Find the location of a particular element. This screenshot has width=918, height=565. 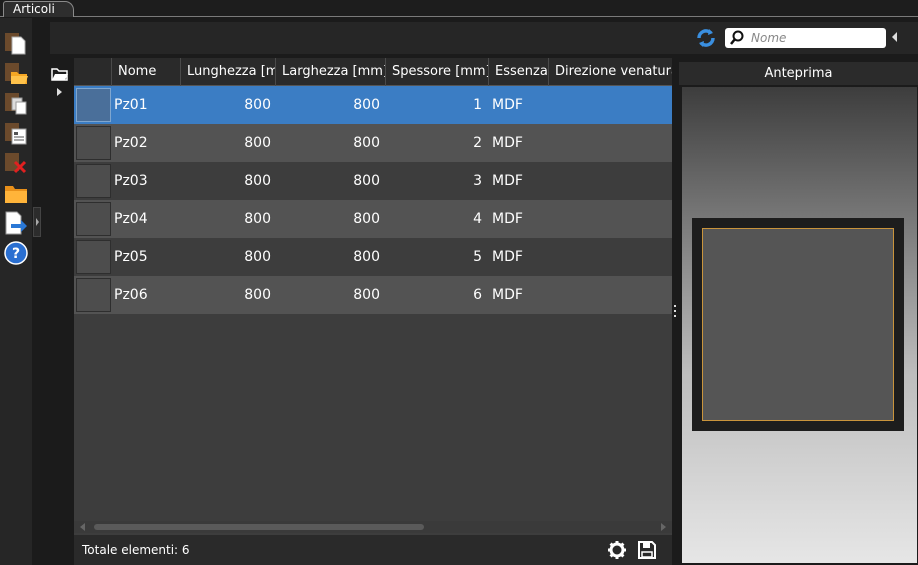

cell-nome: Pz01 is located at coordinates (131, 105).